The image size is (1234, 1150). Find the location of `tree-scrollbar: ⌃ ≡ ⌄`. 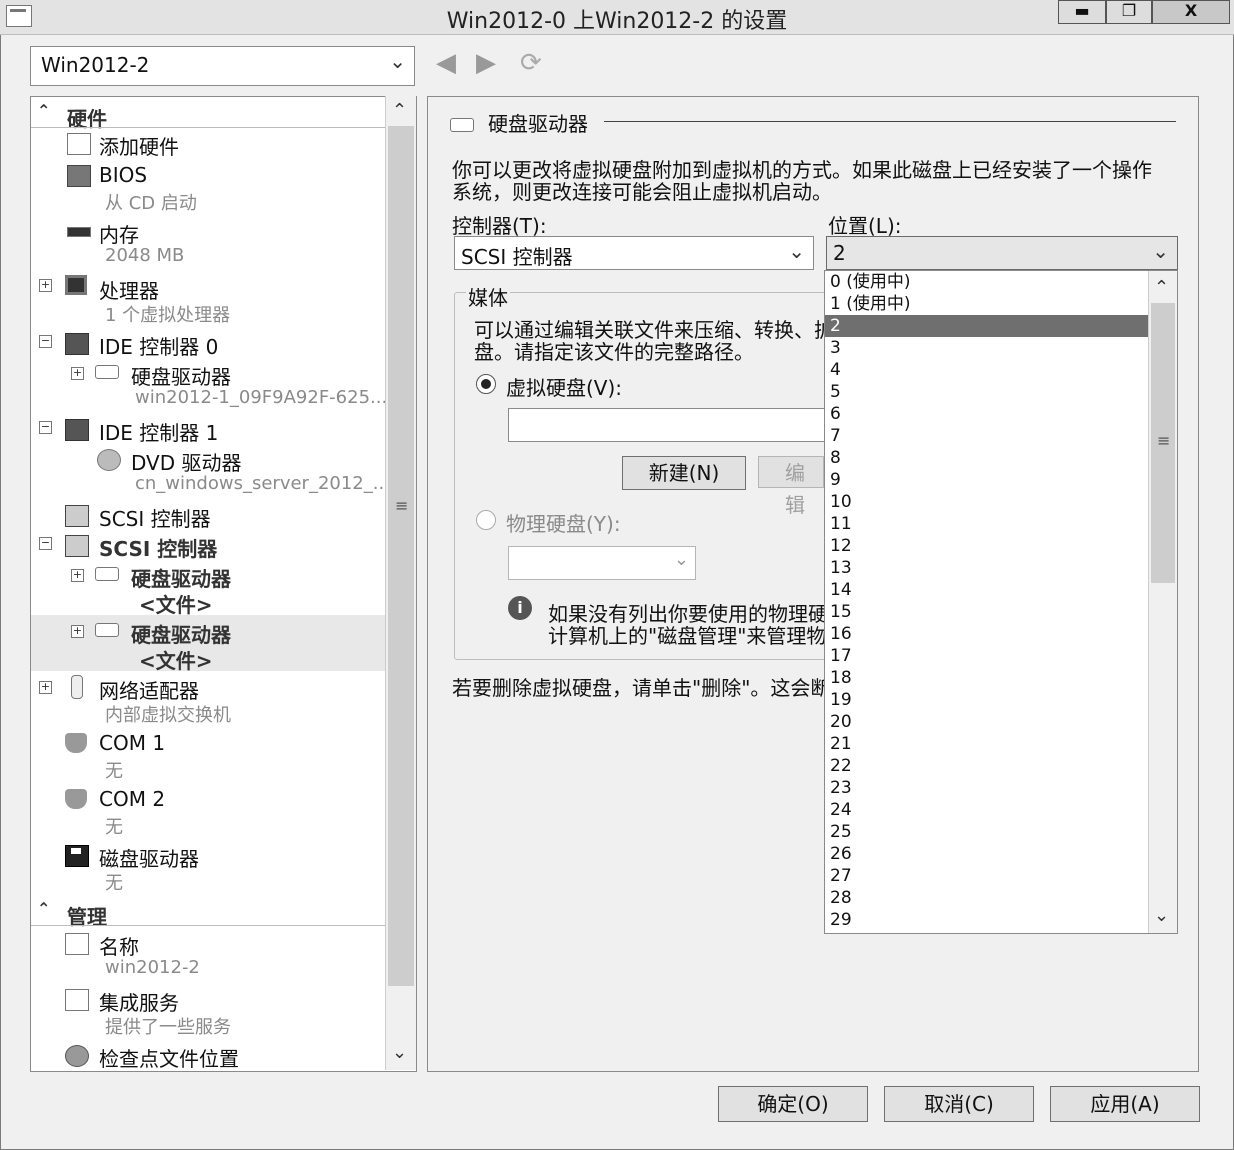

tree-scrollbar: ⌃ ≡ ⌄ is located at coordinates (400, 583).